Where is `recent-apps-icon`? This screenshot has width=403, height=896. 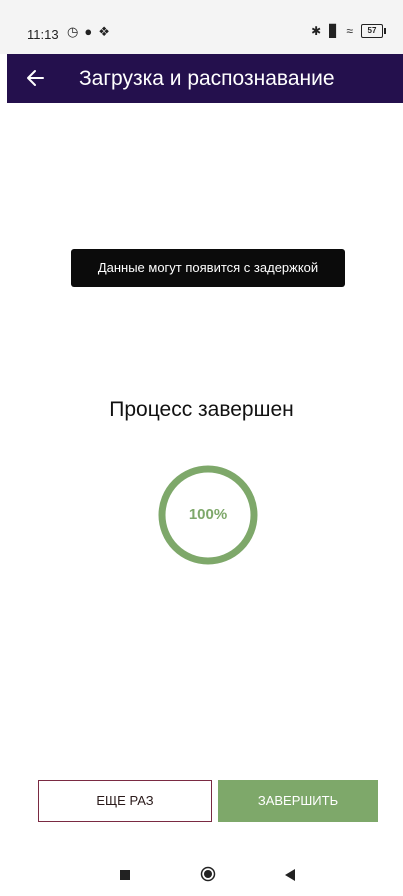 recent-apps-icon is located at coordinates (125, 875).